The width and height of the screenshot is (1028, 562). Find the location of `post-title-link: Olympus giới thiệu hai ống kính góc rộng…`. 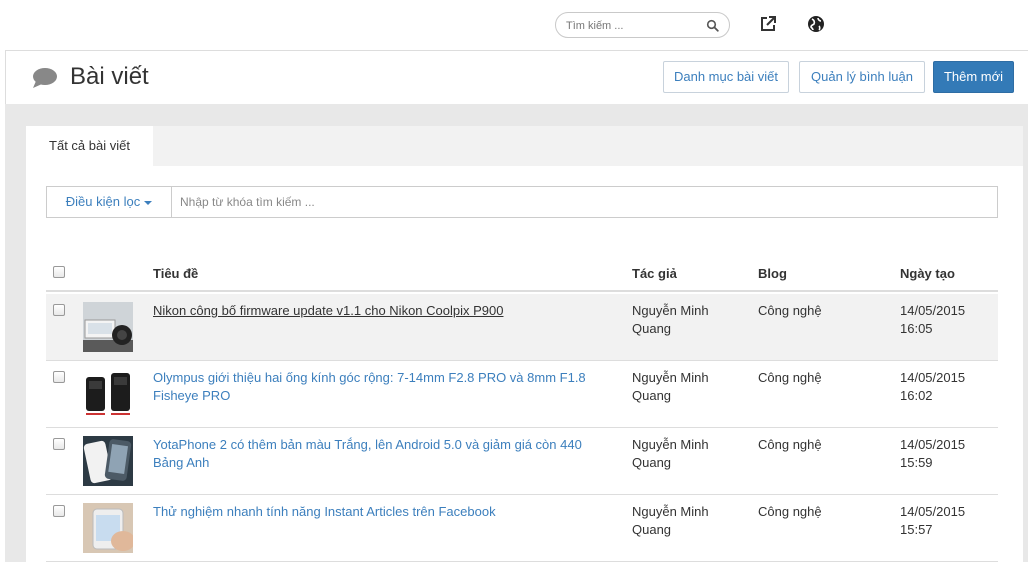

post-title-link: Olympus giới thiệu hai ống kính góc rộng… is located at coordinates (378, 387).